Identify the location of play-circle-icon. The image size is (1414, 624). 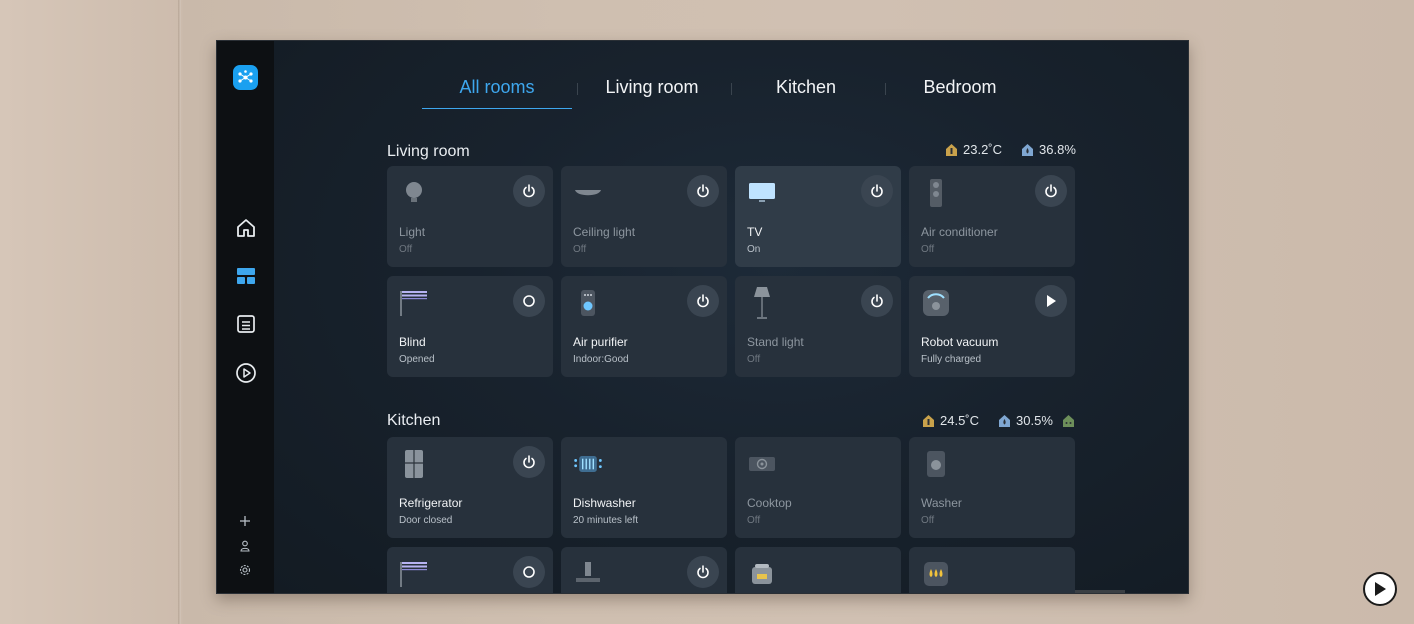
(246, 373).